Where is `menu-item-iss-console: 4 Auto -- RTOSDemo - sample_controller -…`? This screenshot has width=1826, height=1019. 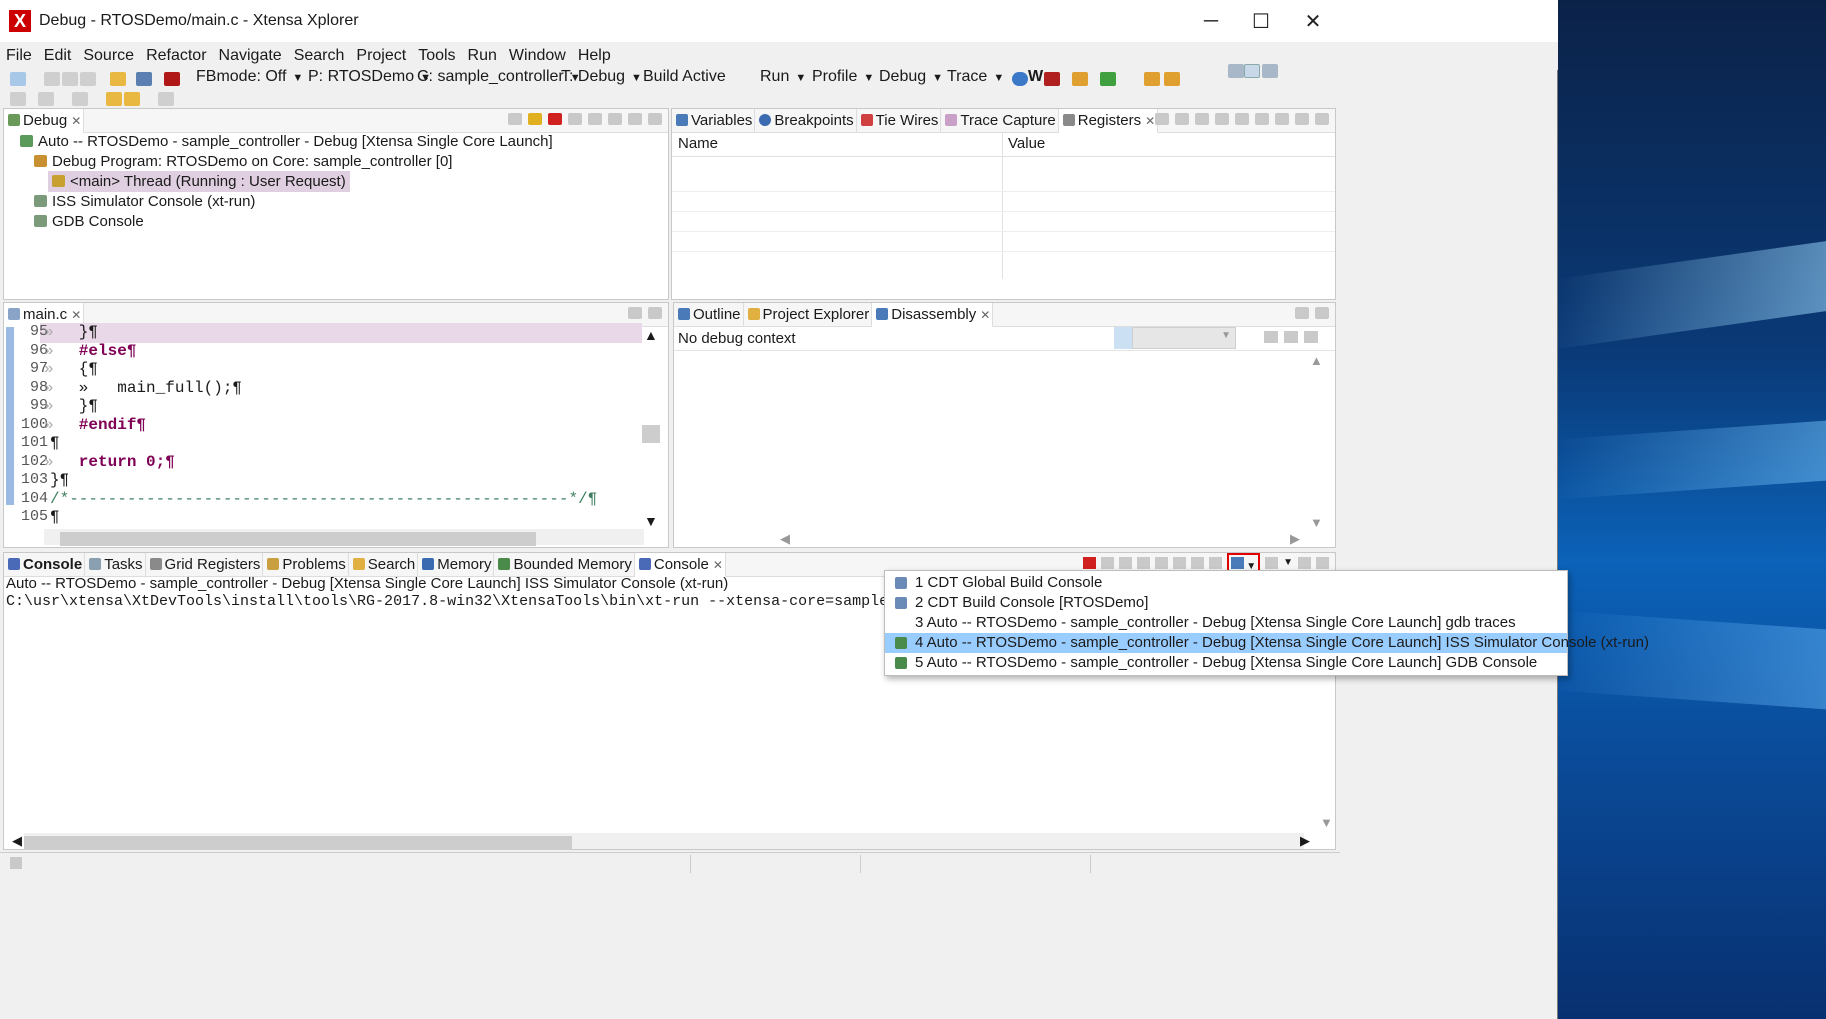
menu-item-iss-console: 4 Auto -- RTOSDemo - sample_controller -… is located at coordinates (1267, 643).